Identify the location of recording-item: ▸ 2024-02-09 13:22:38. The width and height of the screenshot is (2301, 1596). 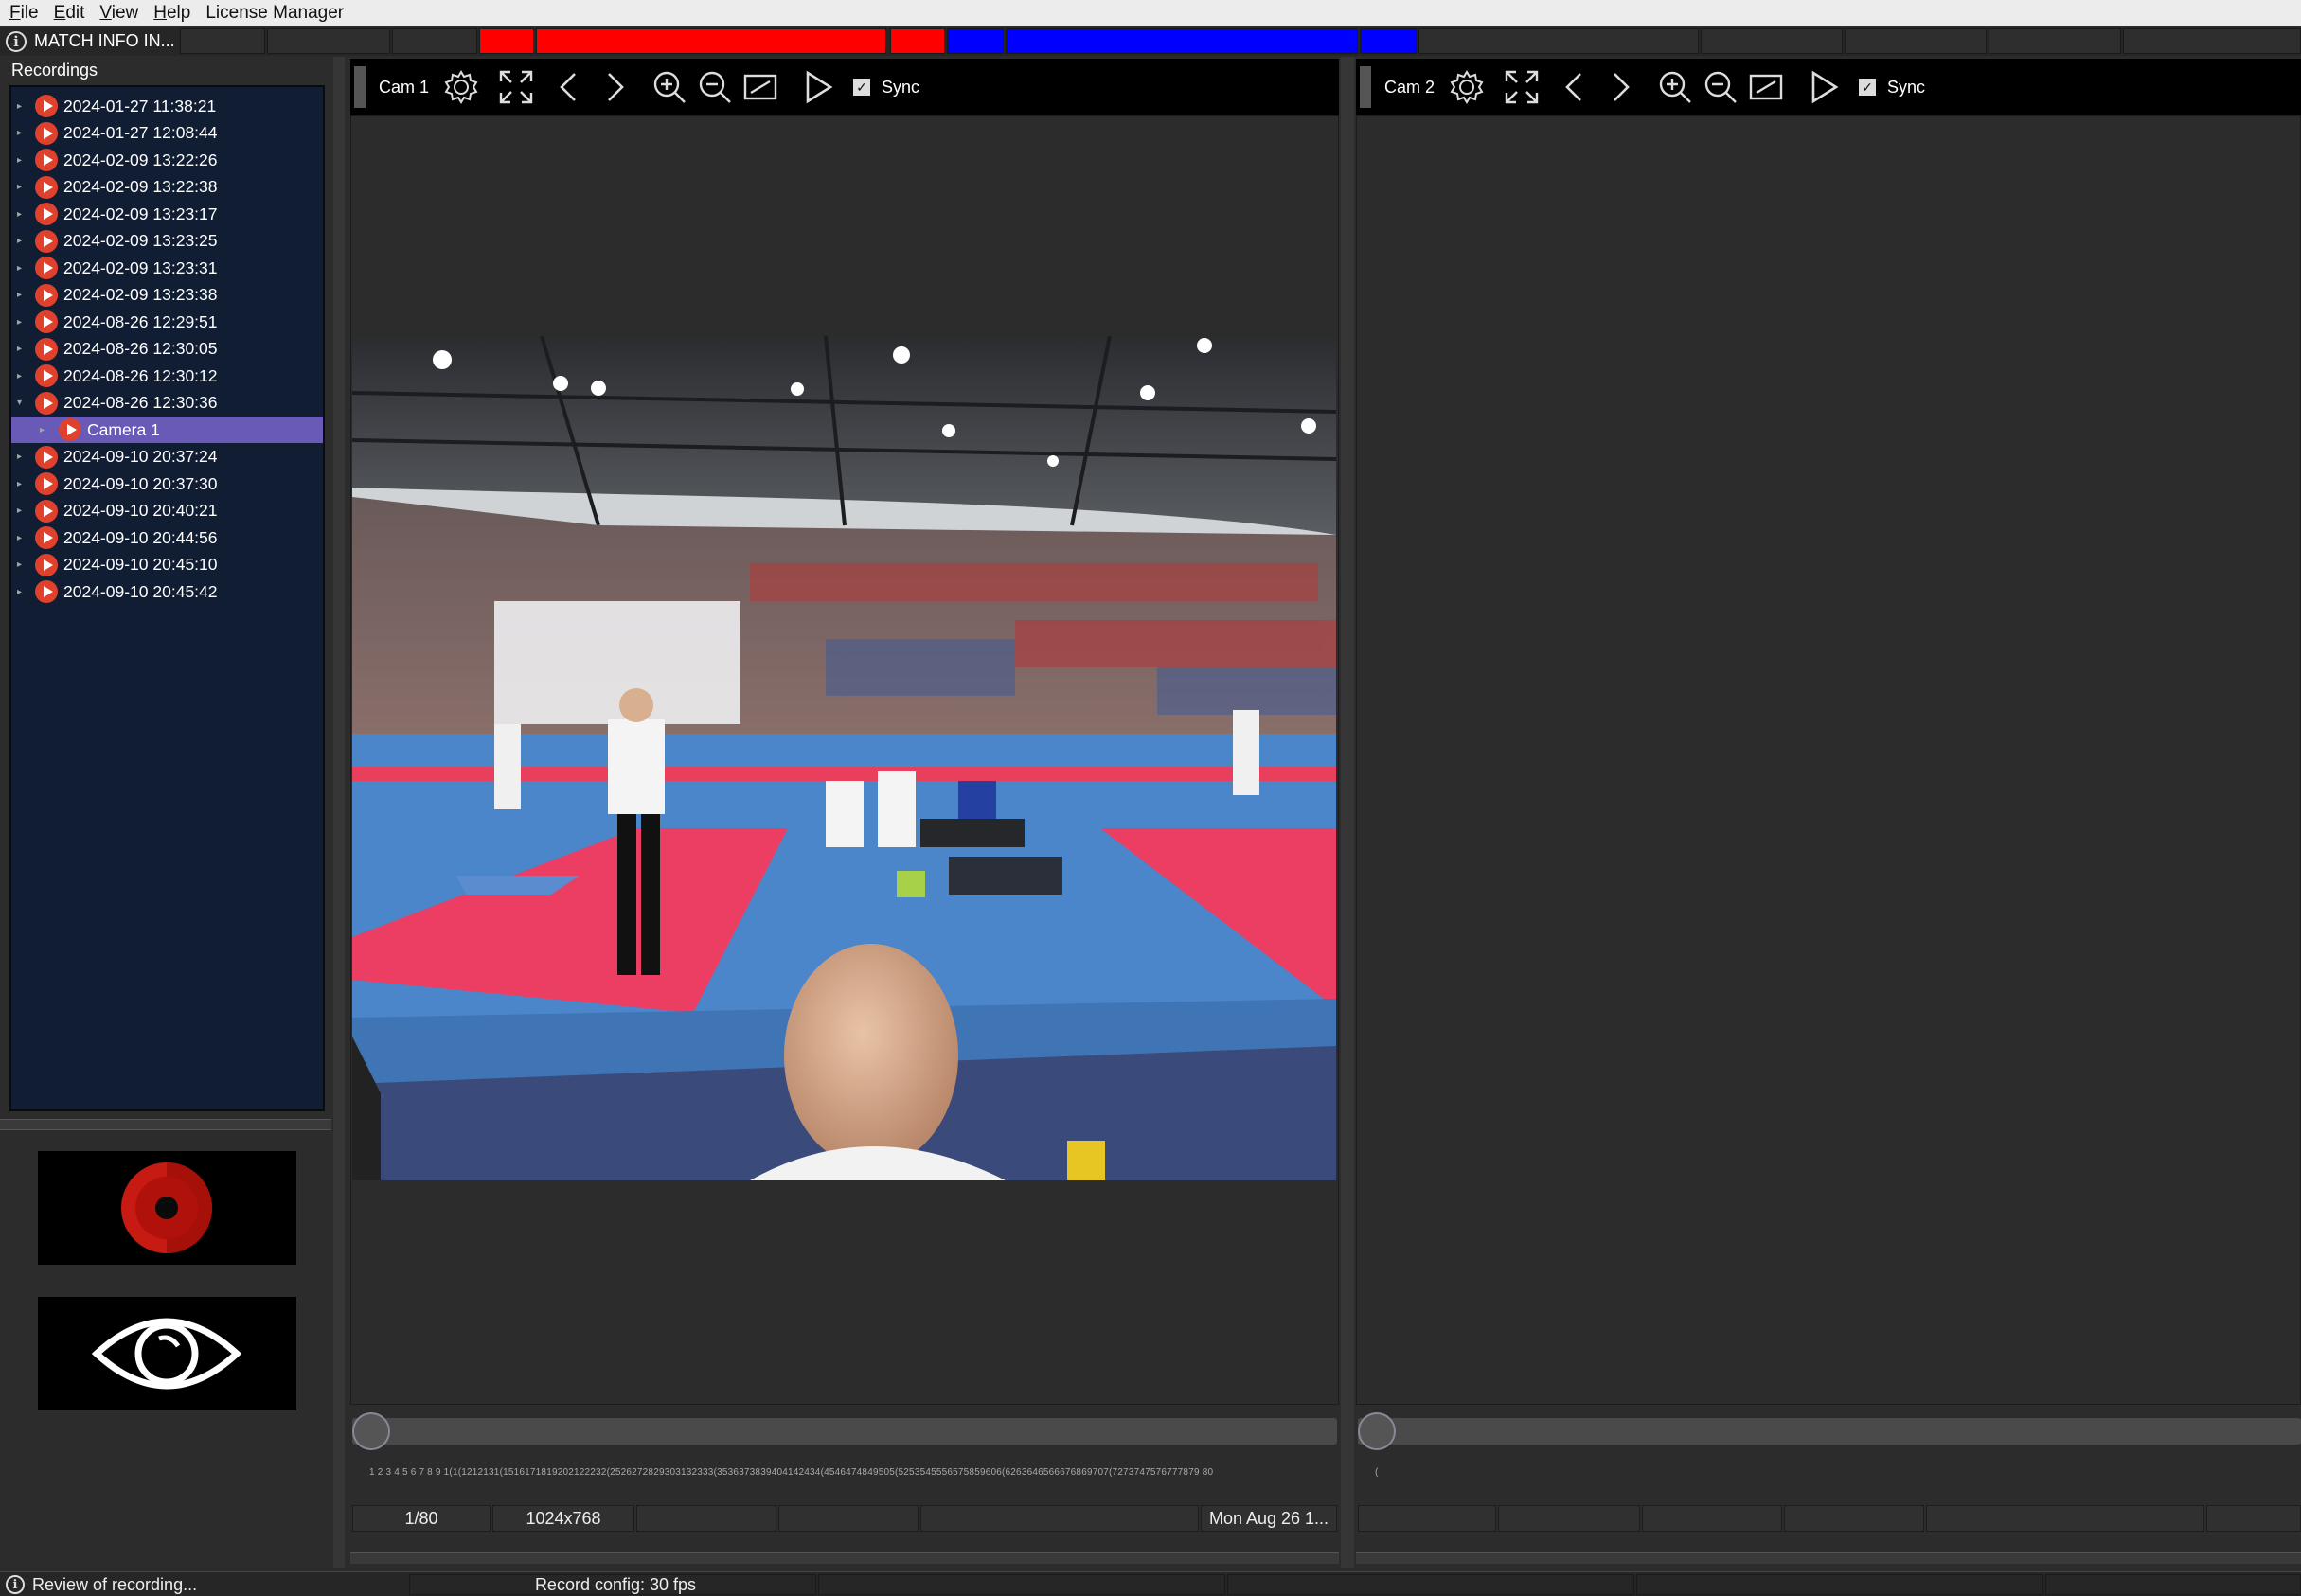
(167, 187).